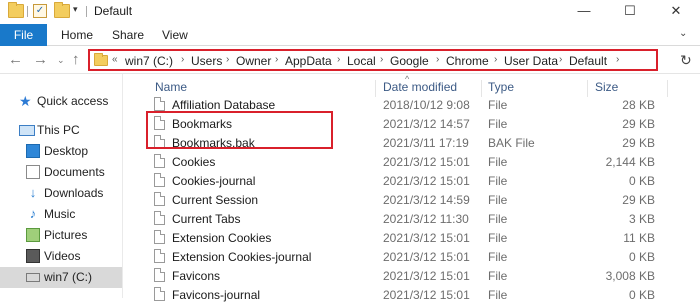 Image resolution: width=700 pixels, height=304 pixels. What do you see at coordinates (40, 11) in the screenshot?
I see `properties-icon: ✓` at bounding box center [40, 11].